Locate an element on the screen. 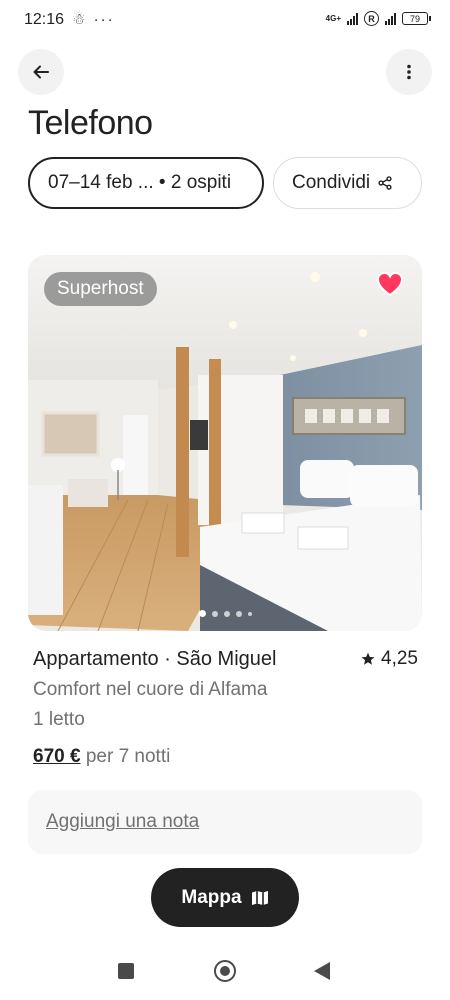  circle-icon is located at coordinates (225, 971).